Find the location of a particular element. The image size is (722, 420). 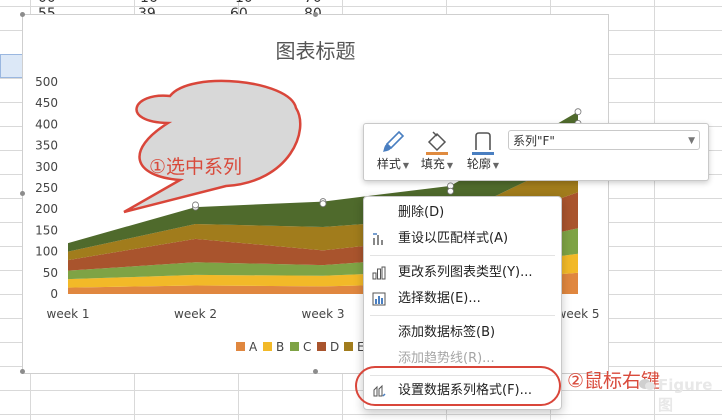

chart-type-icon is located at coordinates (379, 273).